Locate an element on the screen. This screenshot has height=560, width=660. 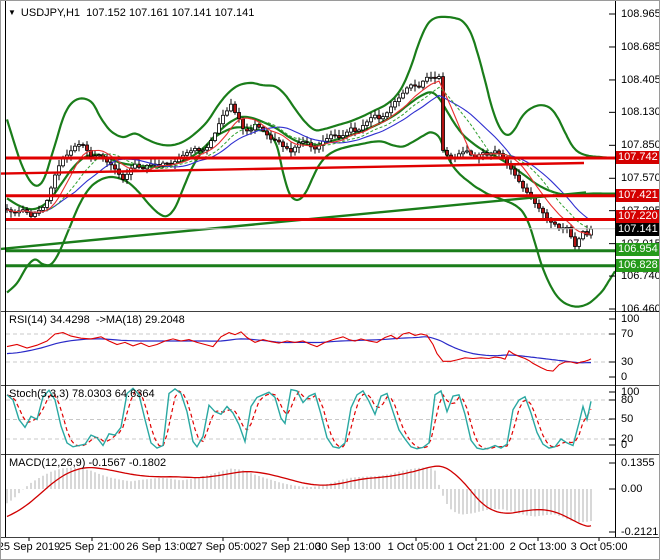
macd-axis-tick-label: 0.1355 is located at coordinates (638, 463).